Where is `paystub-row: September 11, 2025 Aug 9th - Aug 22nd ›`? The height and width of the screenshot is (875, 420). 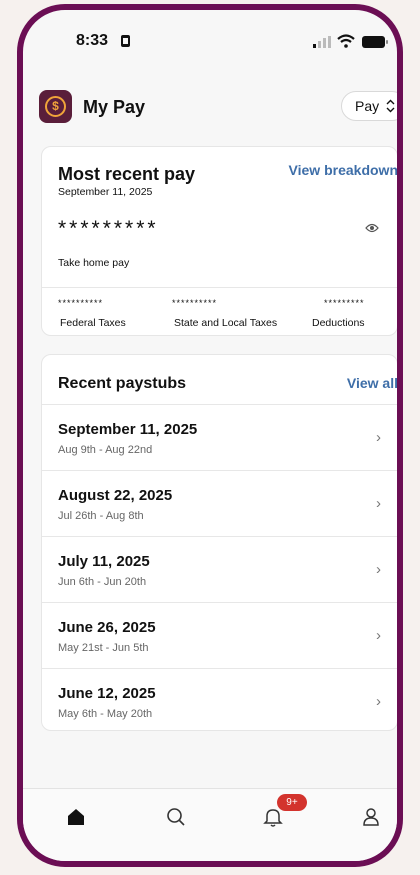 paystub-row: September 11, 2025 Aug 9th - Aug 22nd › is located at coordinates (219, 437).